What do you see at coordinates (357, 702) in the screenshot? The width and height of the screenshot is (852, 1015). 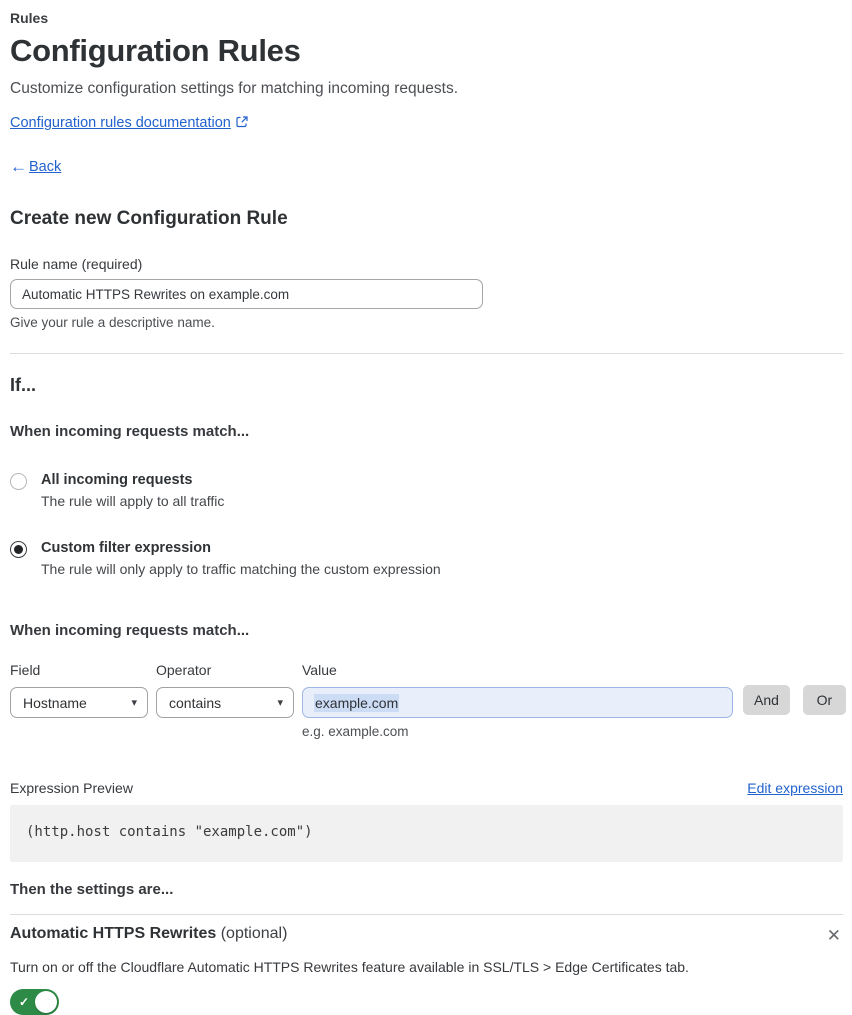 I see `value-input-text: example.com` at bounding box center [357, 702].